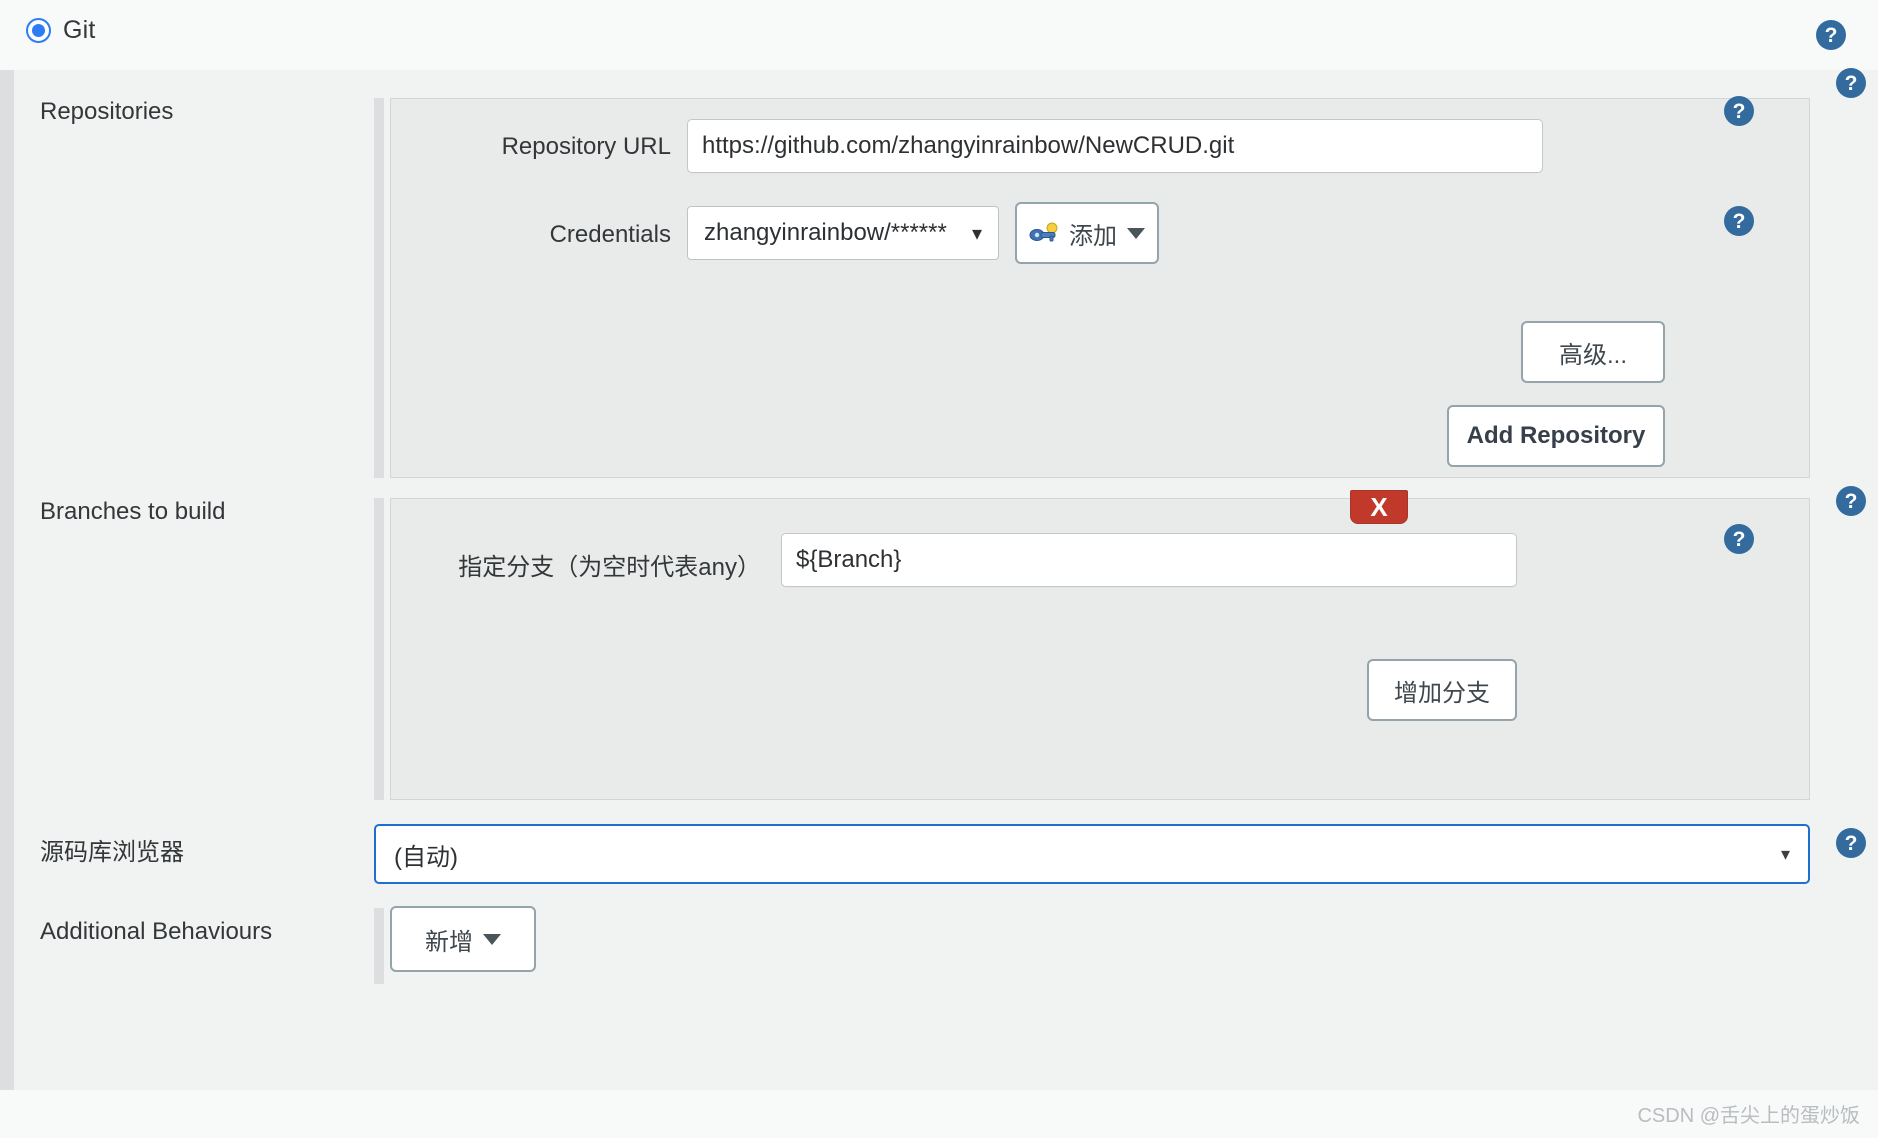 The height and width of the screenshot is (1138, 1878). I want to click on repository-url-input, so click(1115, 146).